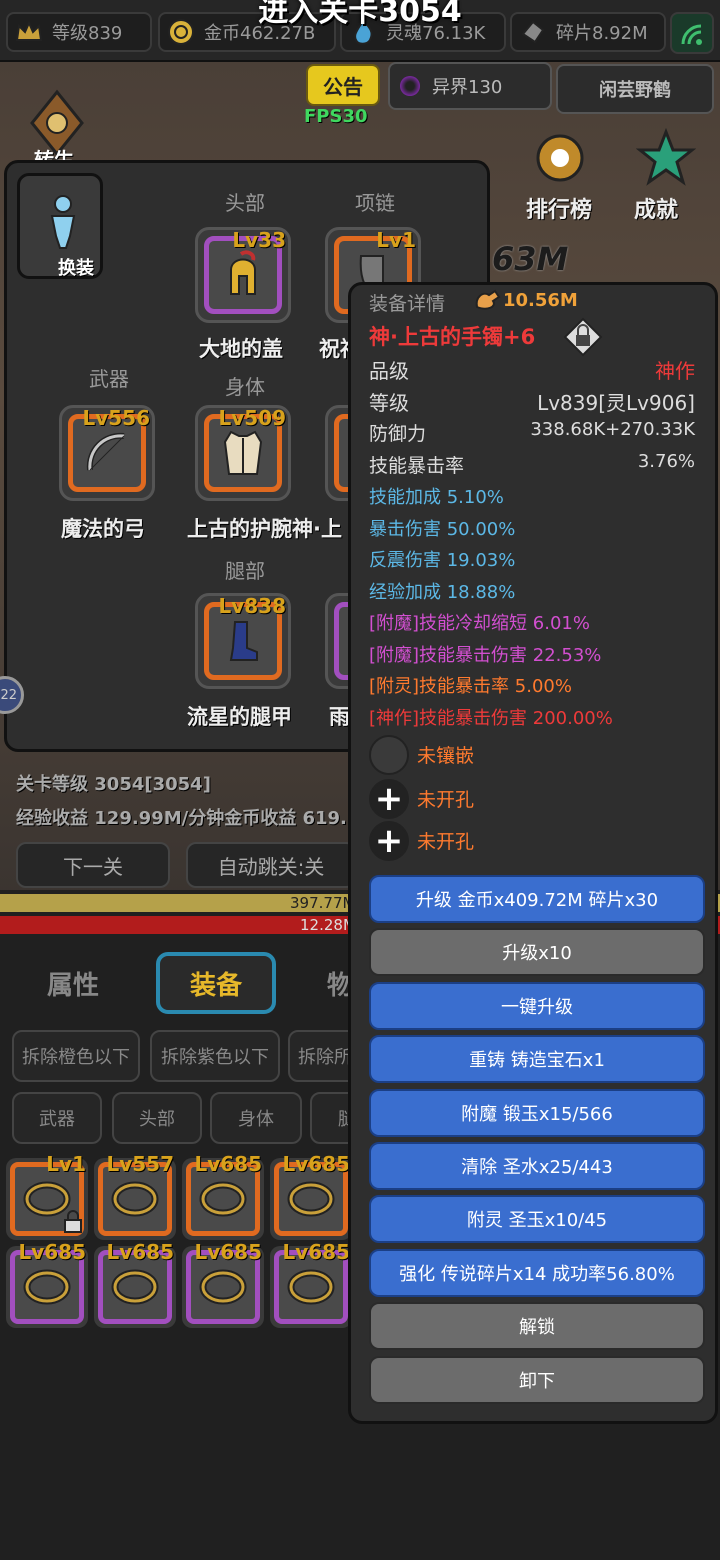  Describe the element at coordinates (241, 349) in the screenshot. I see `slot-head-name: 大地的盖` at that location.